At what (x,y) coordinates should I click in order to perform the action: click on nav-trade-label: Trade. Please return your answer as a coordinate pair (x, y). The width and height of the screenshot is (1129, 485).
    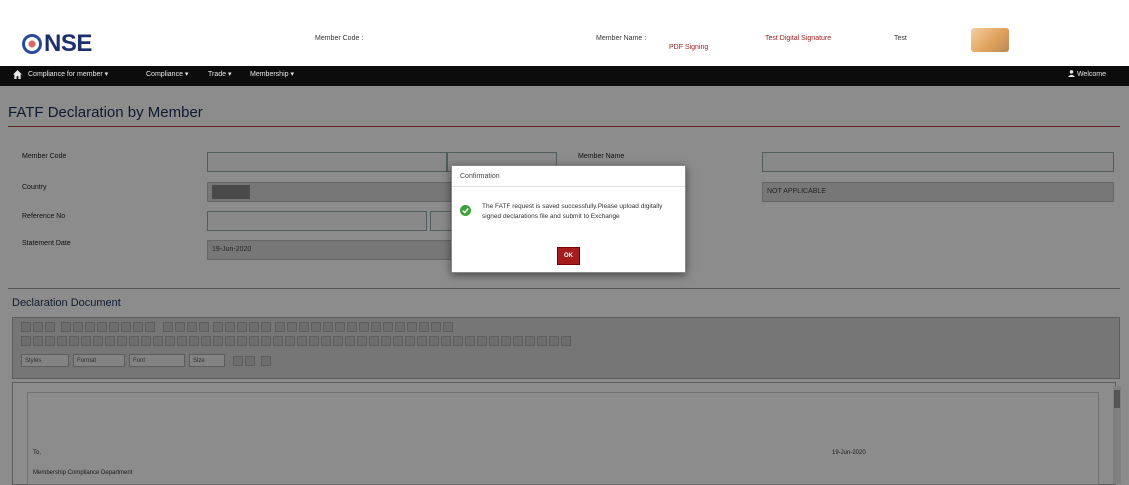
    Looking at the image, I should click on (217, 74).